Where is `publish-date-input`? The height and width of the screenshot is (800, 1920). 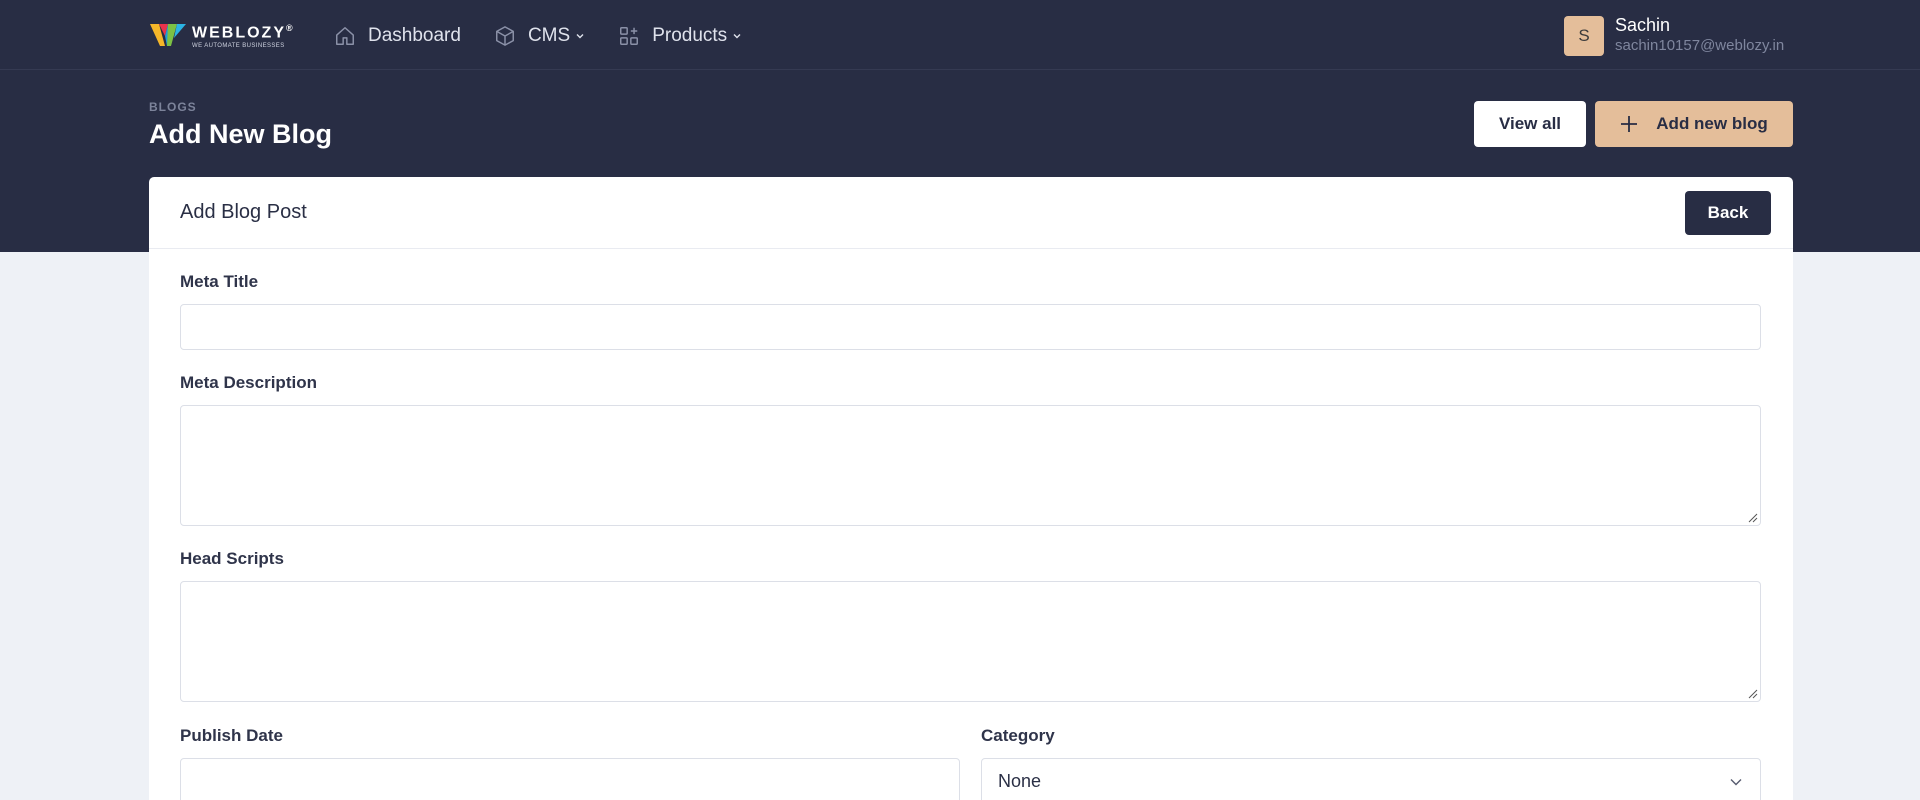
publish-date-input is located at coordinates (570, 779).